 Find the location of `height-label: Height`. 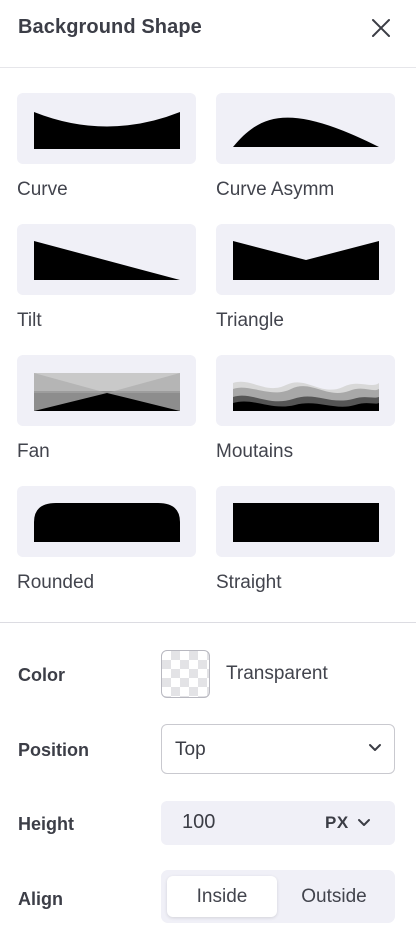

height-label: Height is located at coordinates (46, 824).